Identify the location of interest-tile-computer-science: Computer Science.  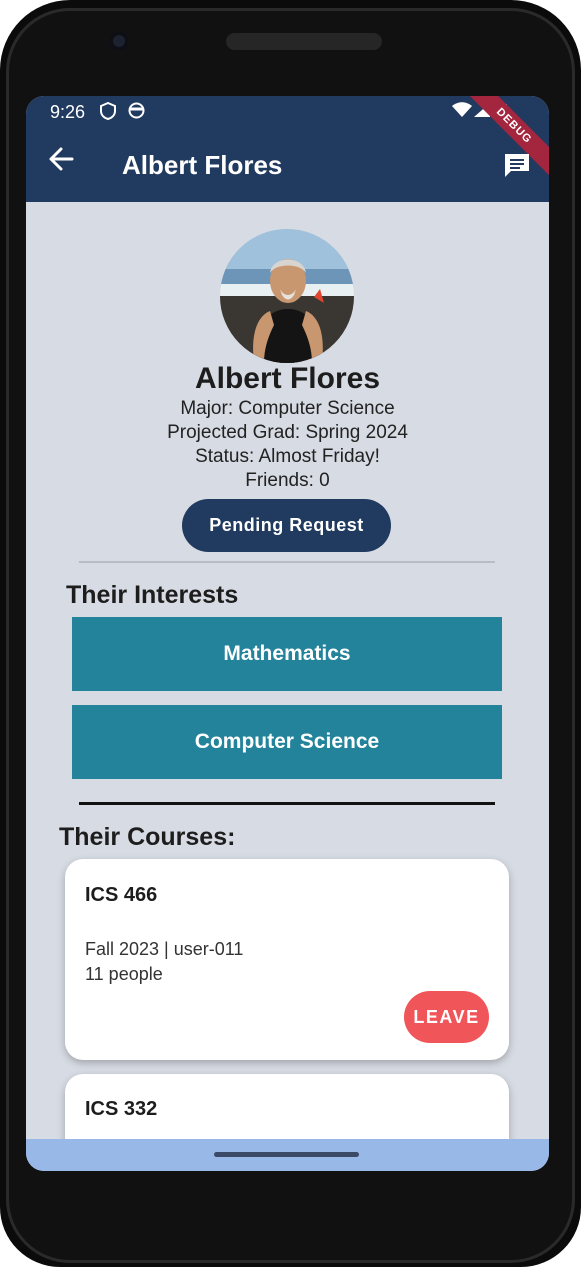
(287, 742).